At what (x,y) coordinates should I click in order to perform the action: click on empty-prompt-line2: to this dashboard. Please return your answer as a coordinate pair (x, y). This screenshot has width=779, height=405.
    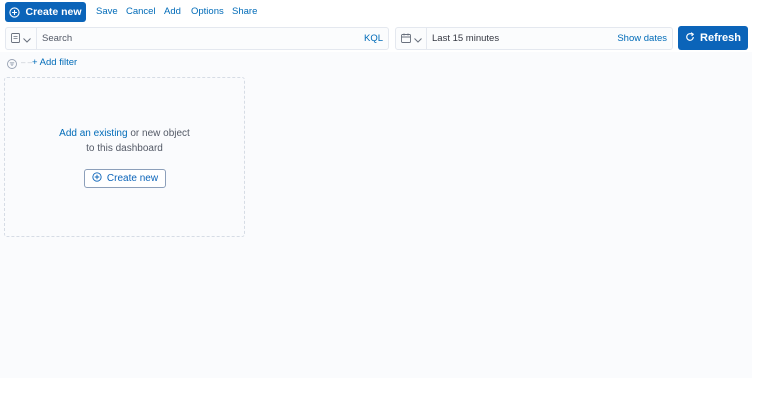
    Looking at the image, I should click on (124, 148).